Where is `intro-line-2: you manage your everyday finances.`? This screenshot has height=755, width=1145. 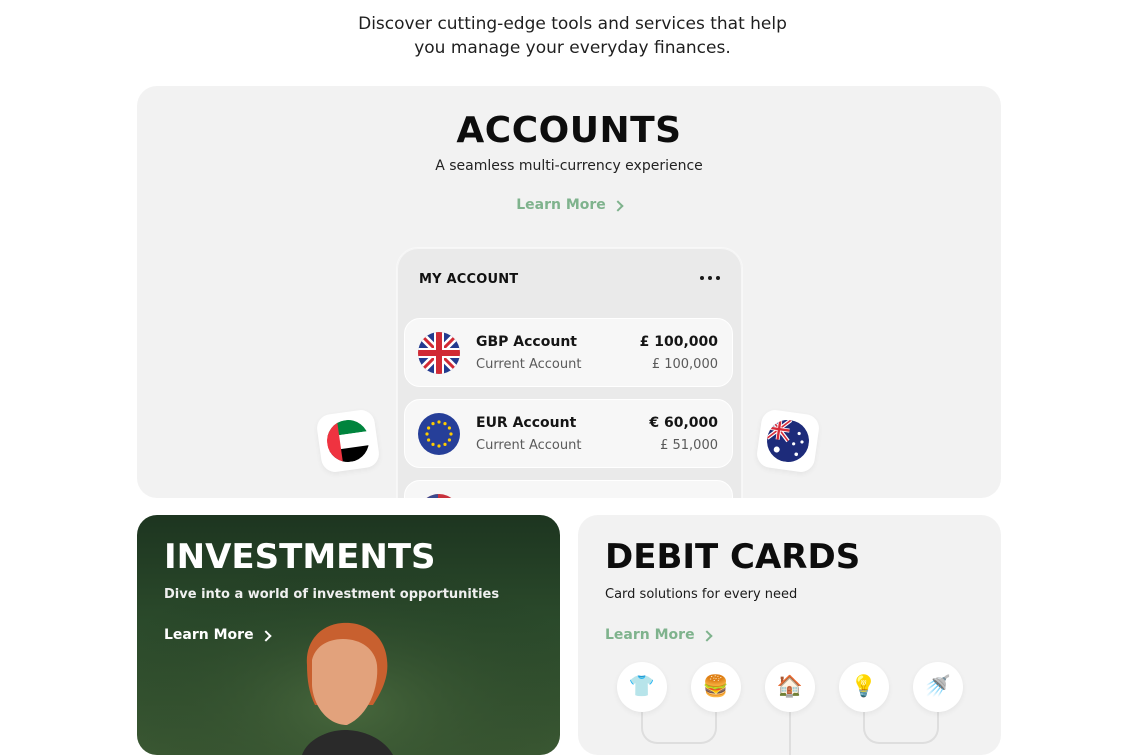 intro-line-2: you manage your everyday finances. is located at coordinates (572, 48).